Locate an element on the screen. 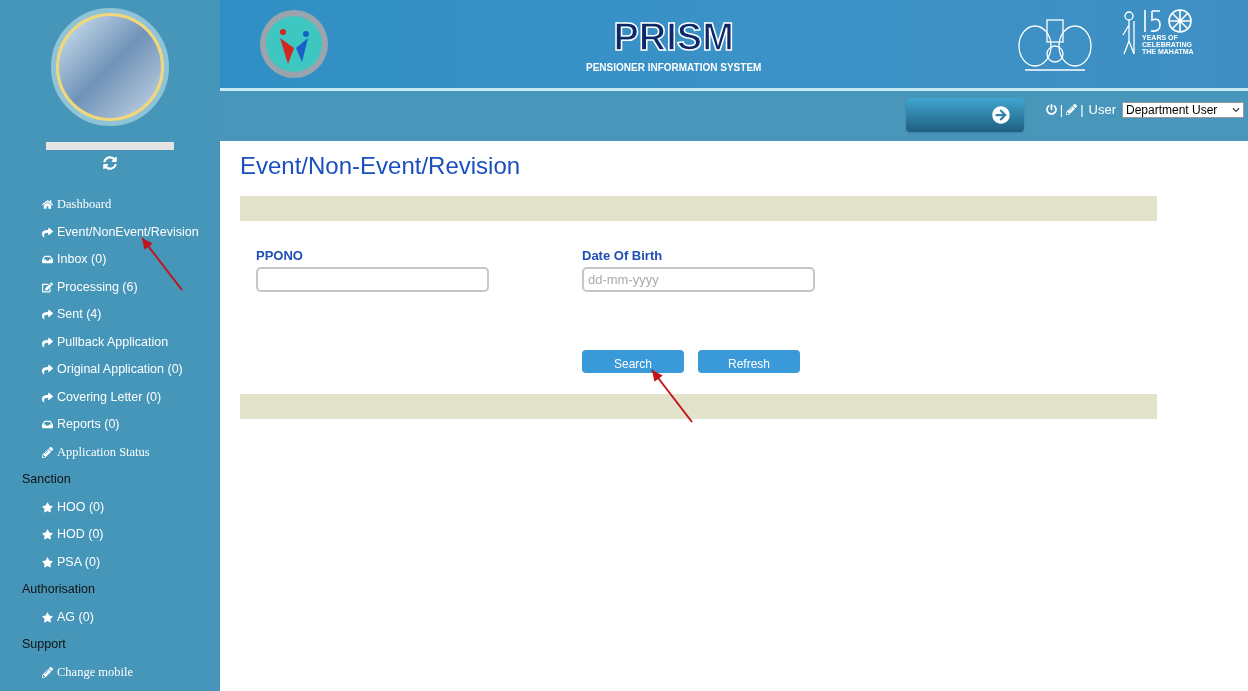 The height and width of the screenshot is (691, 1248). user-label: User is located at coordinates (1102, 110).